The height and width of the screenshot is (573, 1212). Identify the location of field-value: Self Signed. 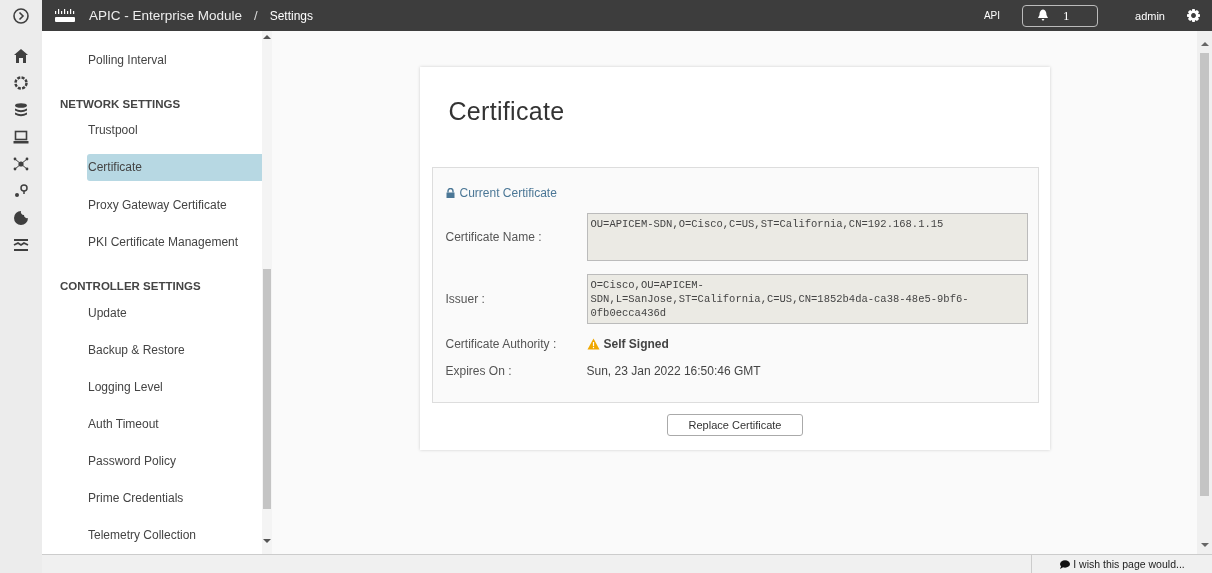
(636, 344).